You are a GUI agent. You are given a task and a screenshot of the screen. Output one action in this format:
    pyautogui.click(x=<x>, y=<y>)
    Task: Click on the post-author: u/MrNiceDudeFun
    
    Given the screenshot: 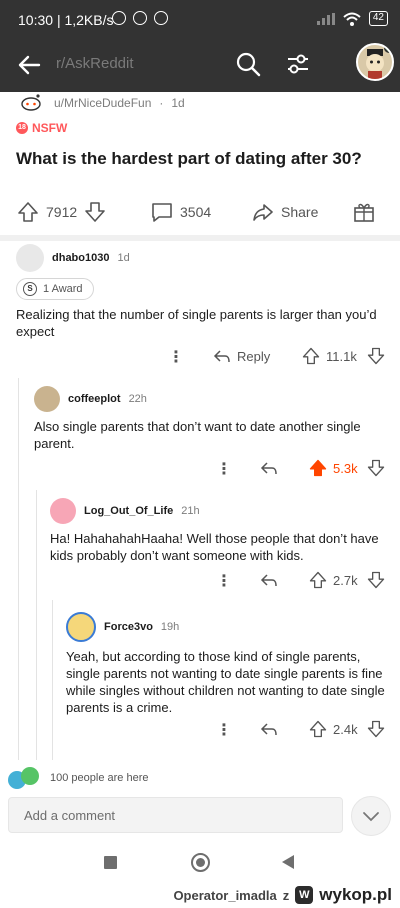 What is the action you would take?
    pyautogui.click(x=102, y=103)
    